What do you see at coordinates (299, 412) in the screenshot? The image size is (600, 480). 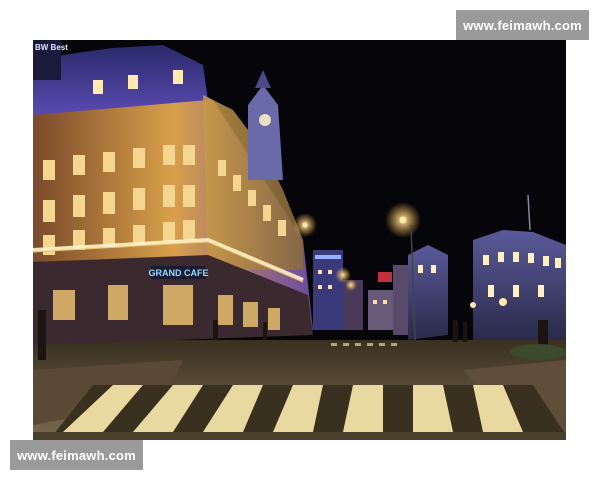 I see `zebra-crosswalk` at bounding box center [299, 412].